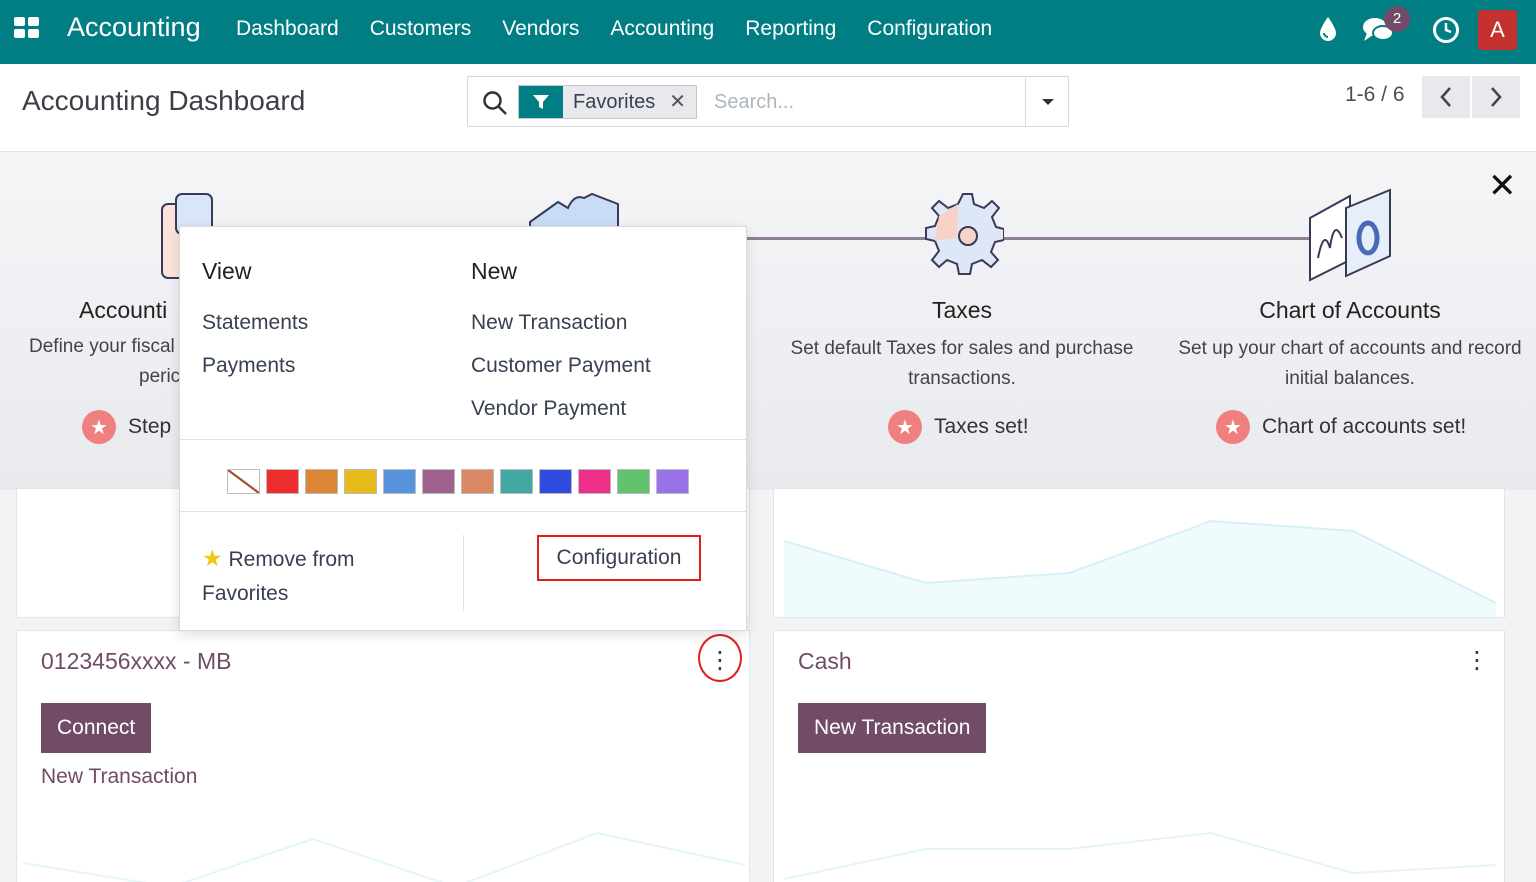  What do you see at coordinates (1397, 19) in the screenshot?
I see `messages-count-badge: 2` at bounding box center [1397, 19].